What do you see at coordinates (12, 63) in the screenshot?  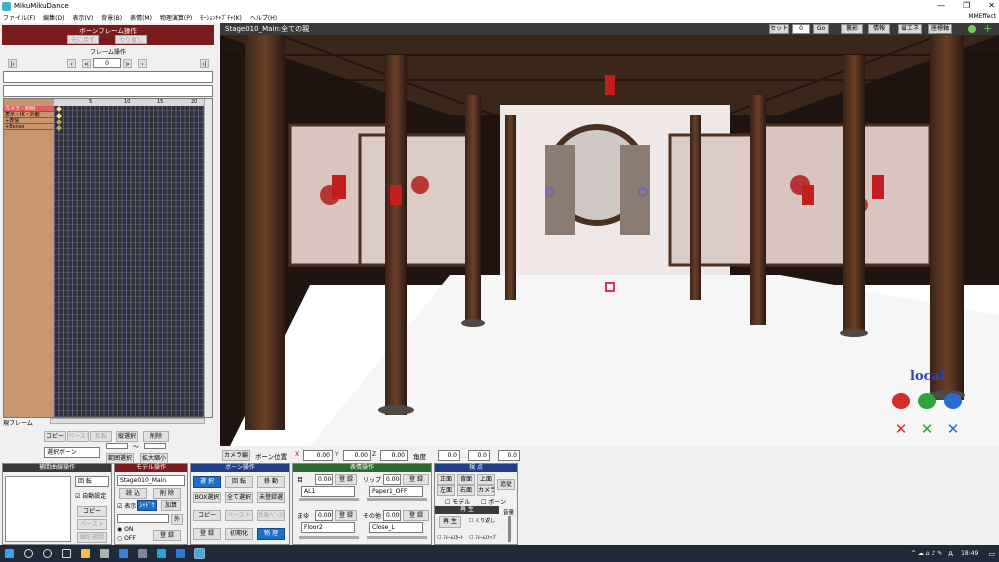 I see `first-frame-button: |‹` at bounding box center [12, 63].